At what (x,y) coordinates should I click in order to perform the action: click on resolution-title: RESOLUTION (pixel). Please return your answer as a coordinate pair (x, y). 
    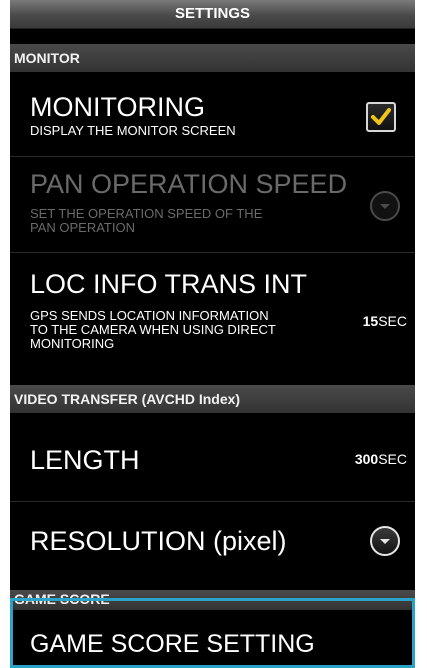
    Looking at the image, I should click on (158, 541).